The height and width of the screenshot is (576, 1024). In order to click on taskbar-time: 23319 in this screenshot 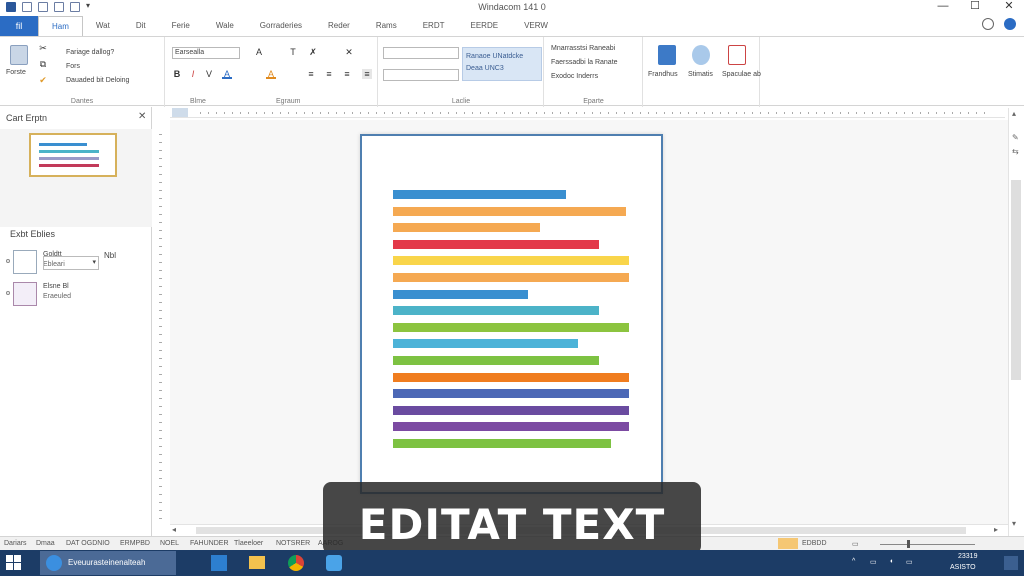, I will do `click(967, 556)`.